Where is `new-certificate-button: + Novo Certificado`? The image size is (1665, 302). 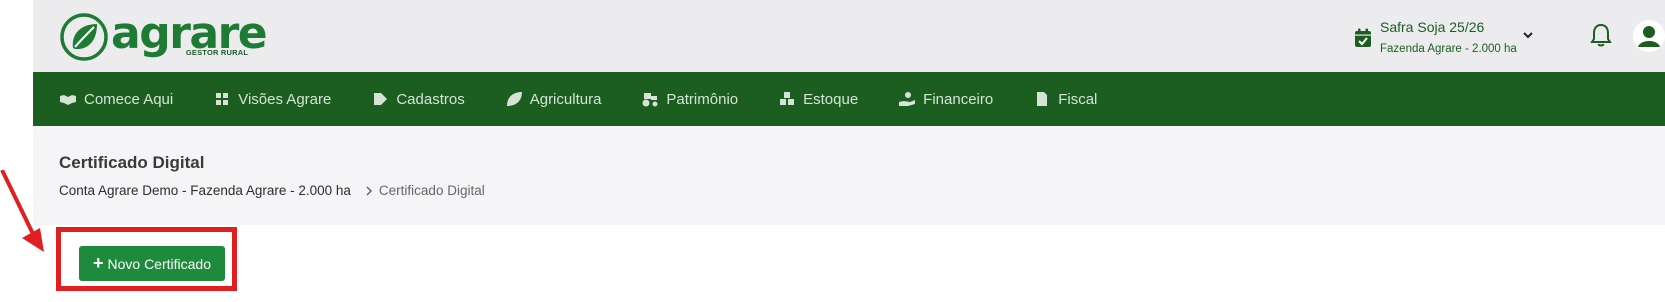
new-certificate-button: + Novo Certificado is located at coordinates (152, 263).